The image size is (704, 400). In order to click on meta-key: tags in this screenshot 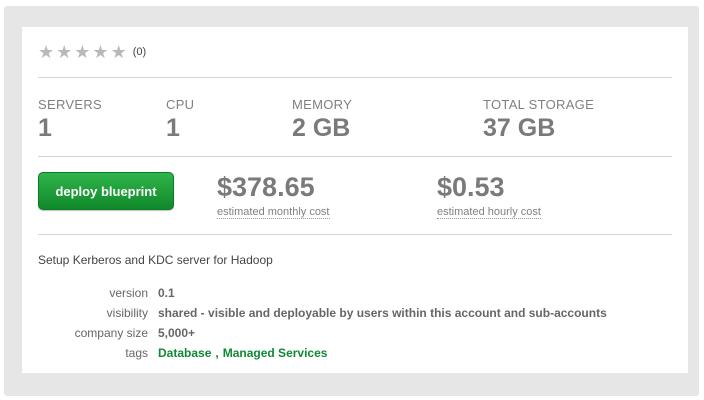, I will do `click(136, 353)`.